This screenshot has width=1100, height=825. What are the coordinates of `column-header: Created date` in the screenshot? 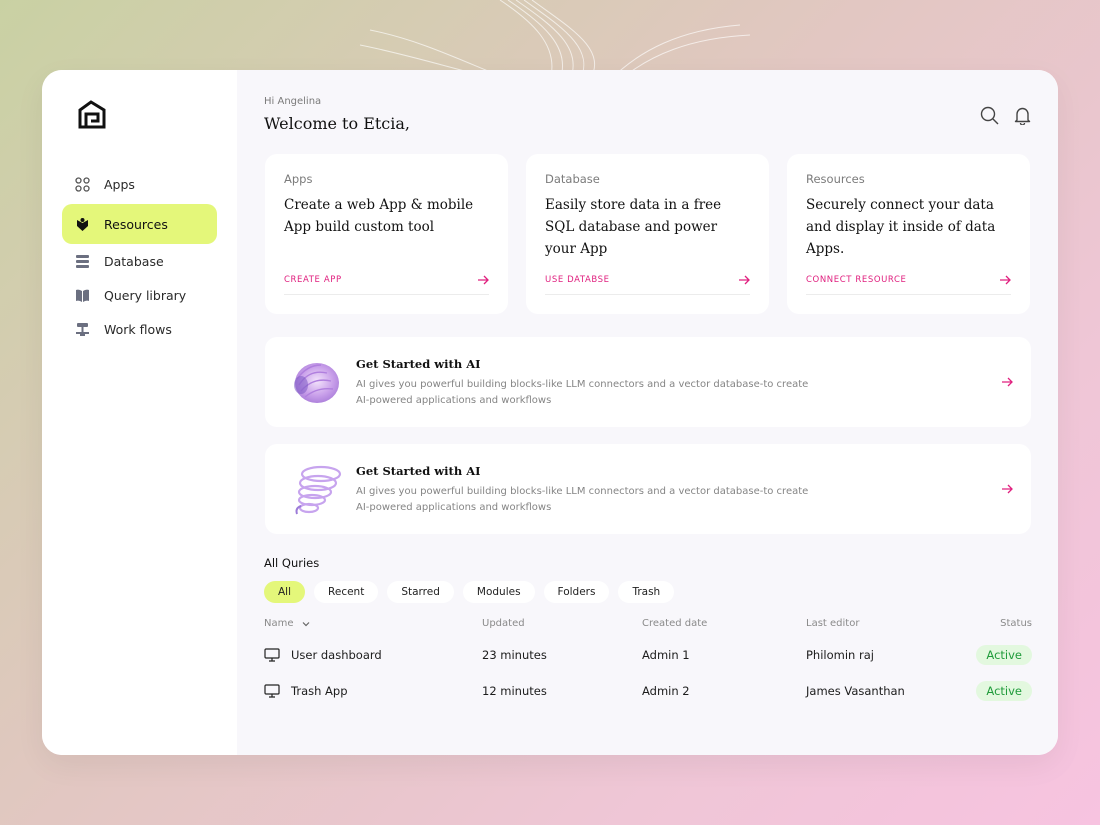 It's located at (674, 623).